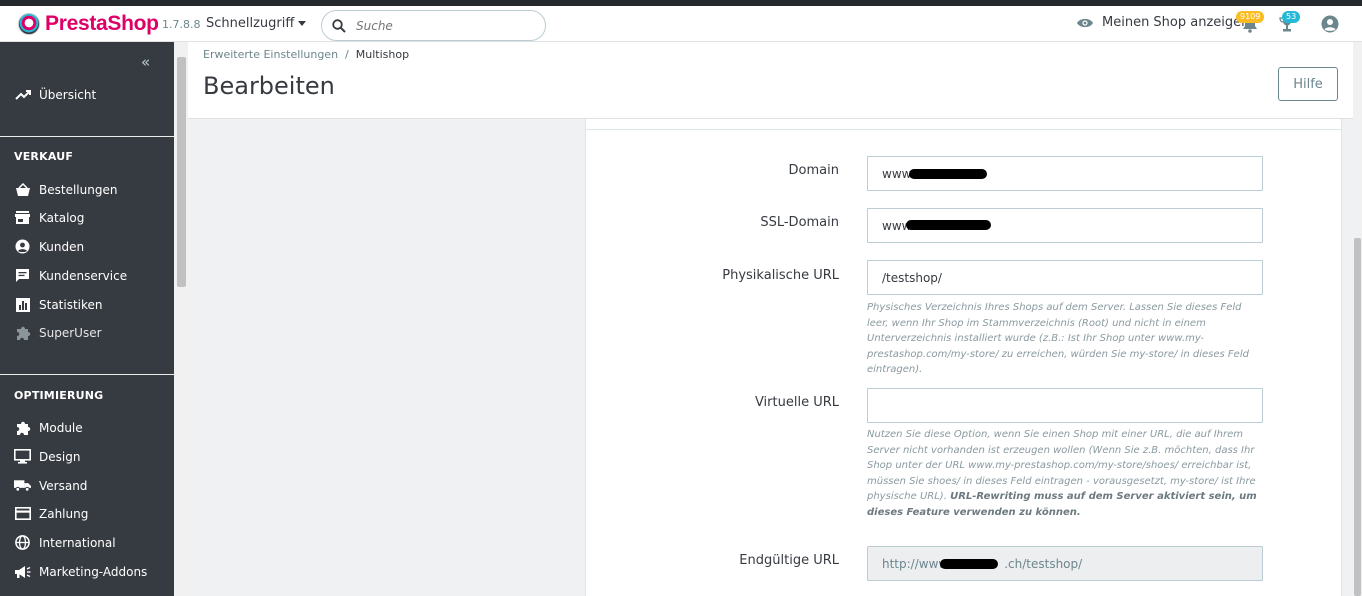  Describe the element at coordinates (22, 571) in the screenshot. I see `megaphone-icon` at that location.